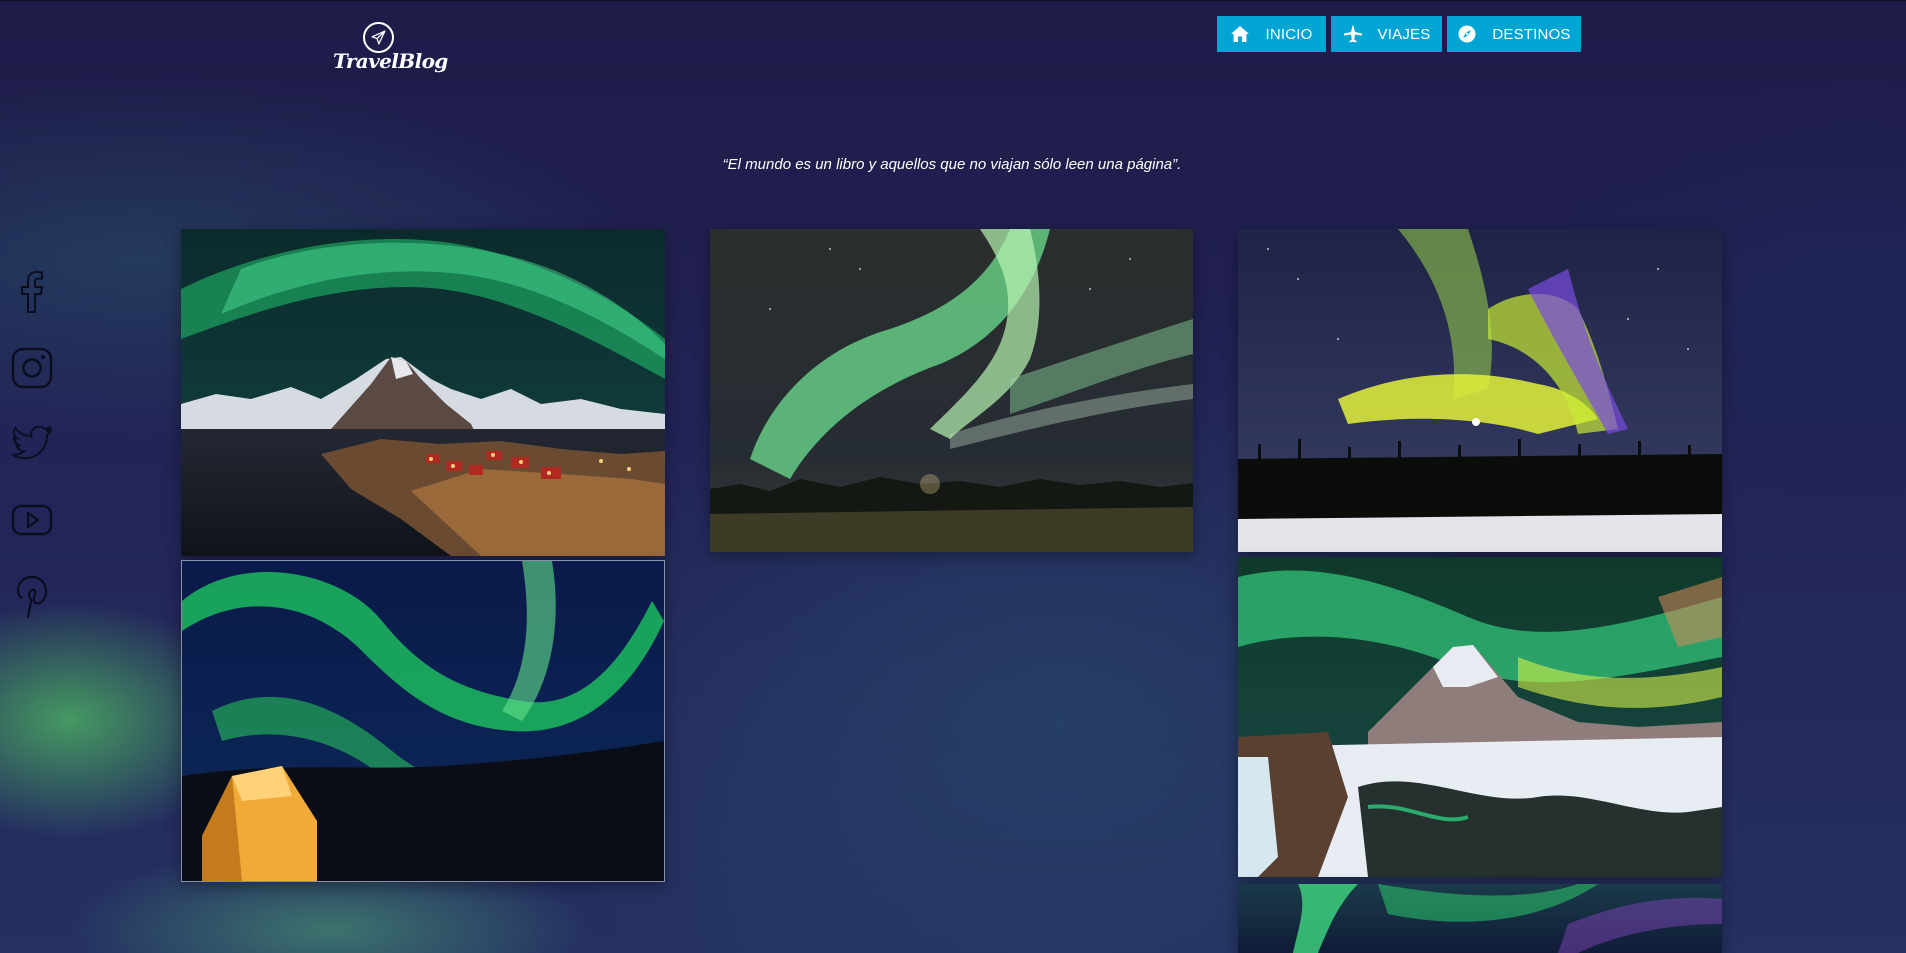  I want to click on nav-destinos-label: DESTINOS, so click(1531, 34).